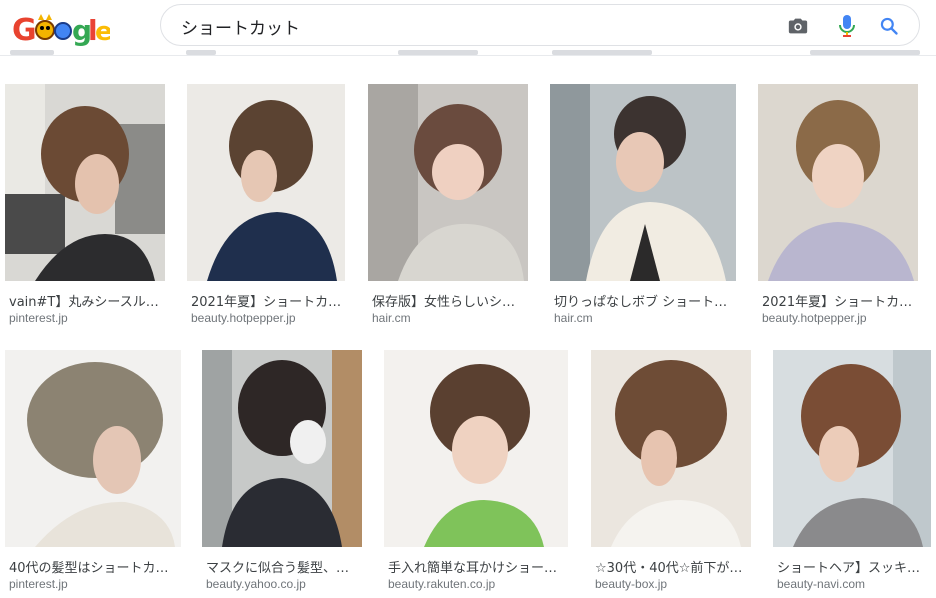  What do you see at coordinates (102, 32) in the screenshot?
I see `svg-text: e` at bounding box center [102, 32].